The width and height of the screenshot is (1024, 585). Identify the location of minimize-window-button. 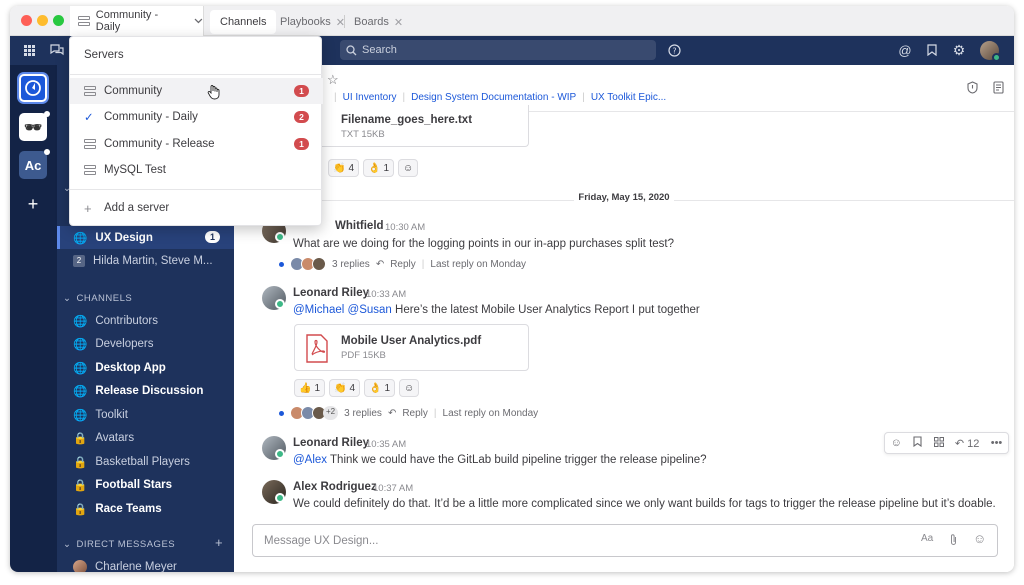
(42, 20).